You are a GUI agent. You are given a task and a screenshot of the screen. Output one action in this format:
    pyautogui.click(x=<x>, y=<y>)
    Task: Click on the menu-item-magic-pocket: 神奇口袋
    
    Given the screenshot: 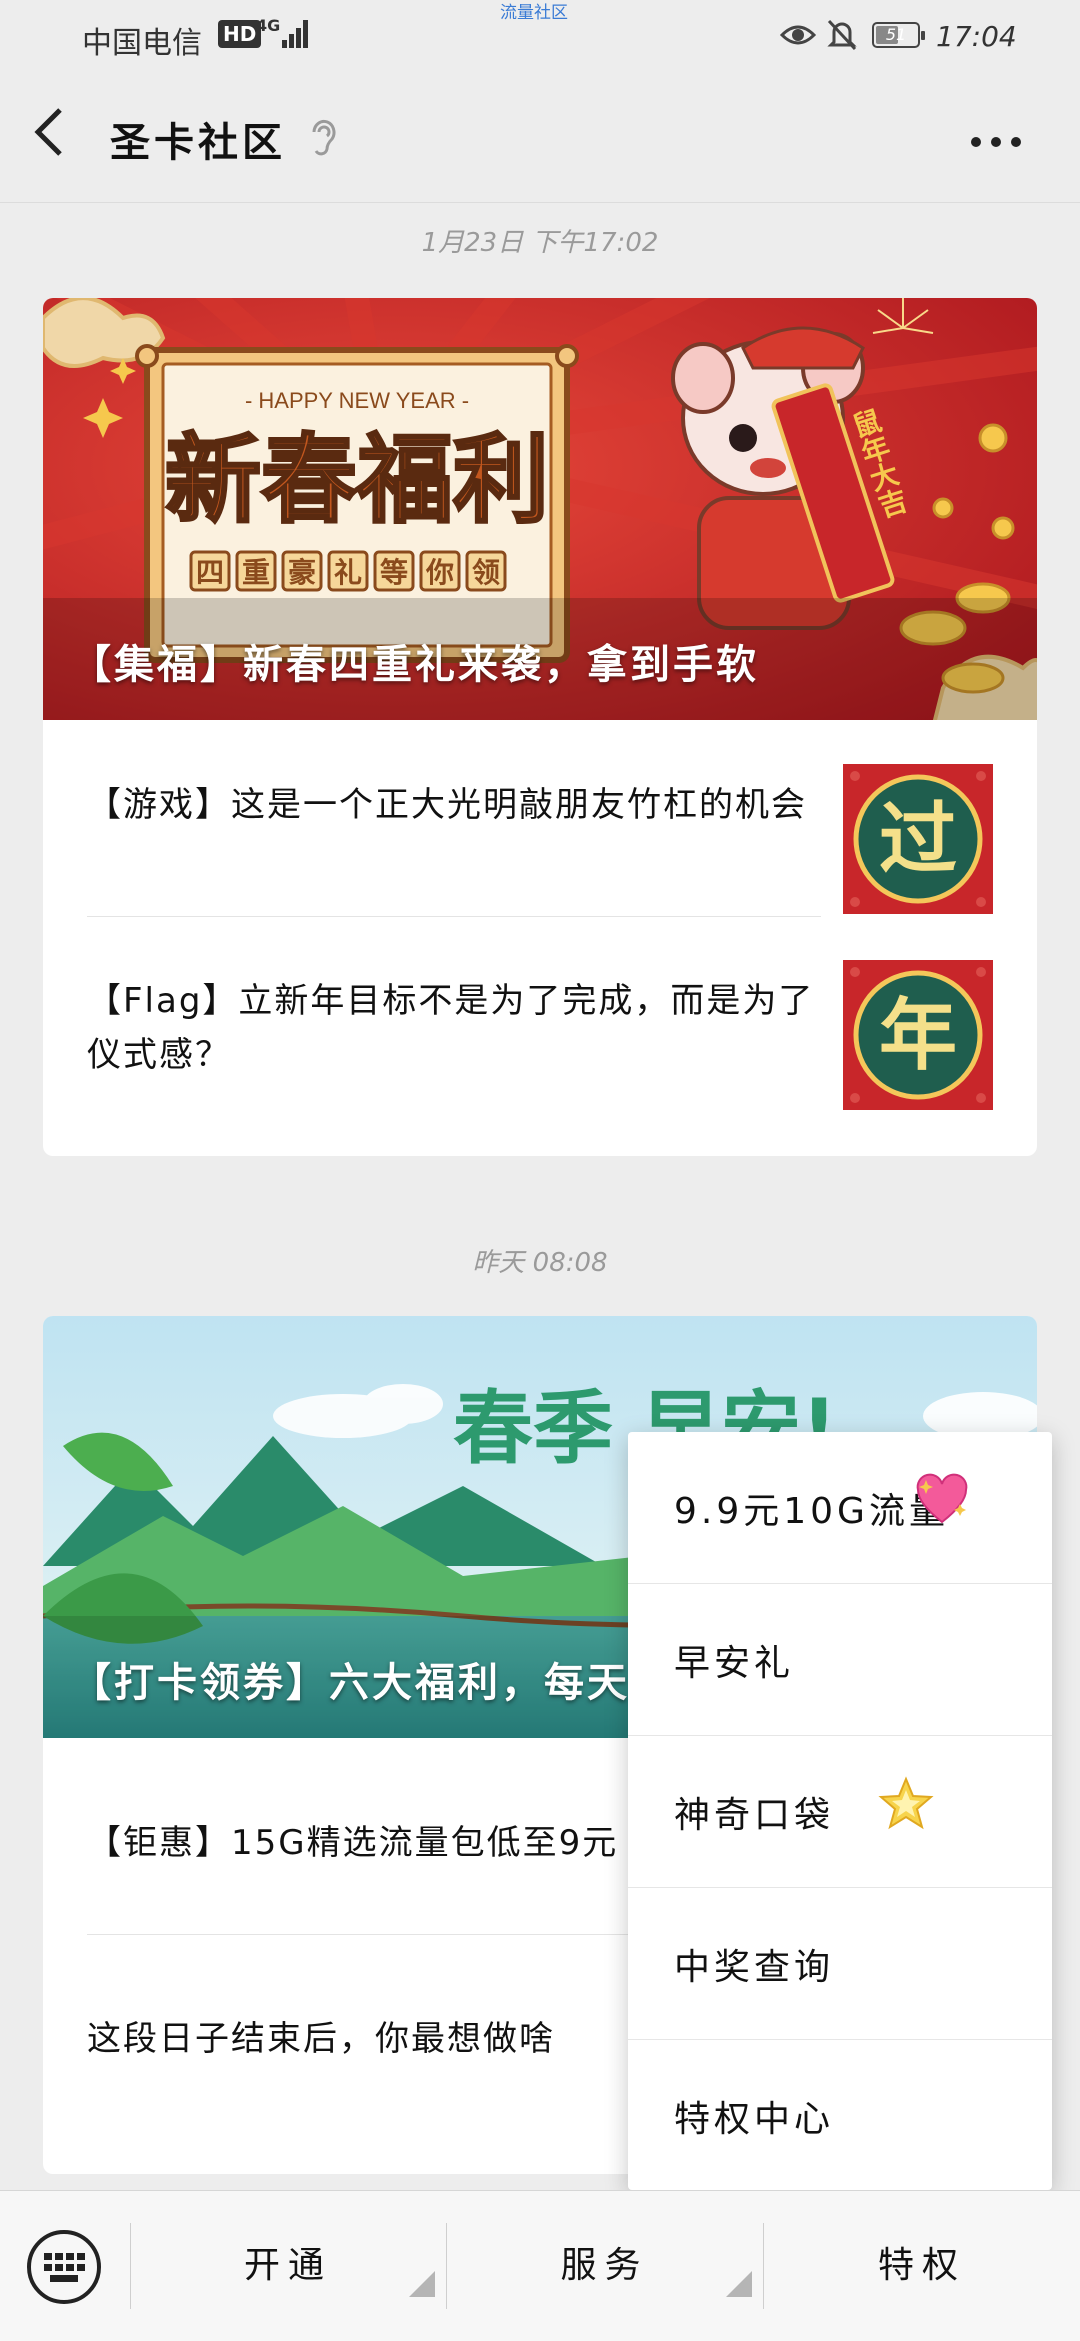 What is the action you would take?
    pyautogui.click(x=840, y=1812)
    